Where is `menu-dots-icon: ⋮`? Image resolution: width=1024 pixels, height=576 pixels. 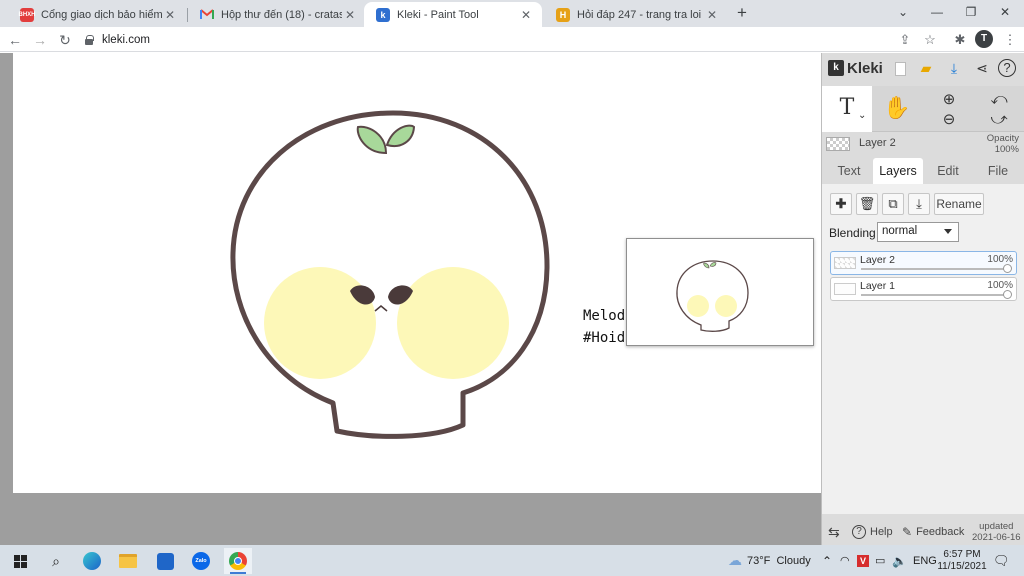
menu-dots-icon: ⋮ is located at coordinates (1010, 40).